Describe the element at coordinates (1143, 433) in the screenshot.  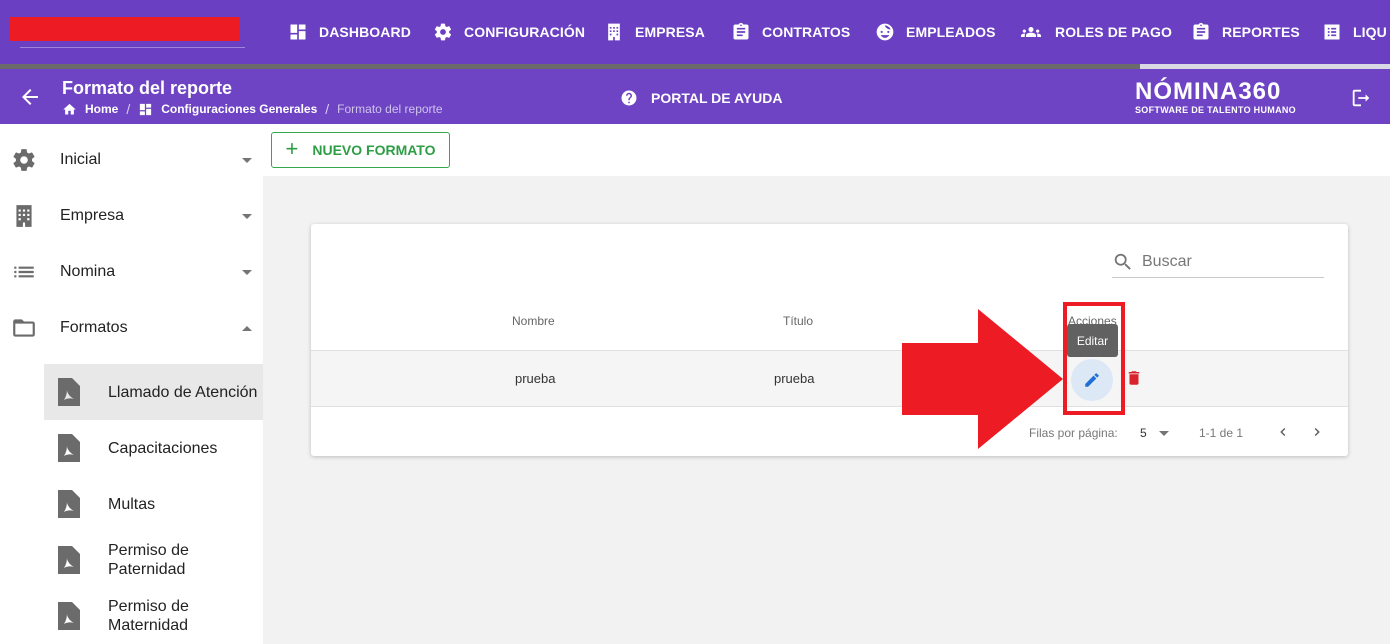
I see `rows-per-page-value: 5` at that location.